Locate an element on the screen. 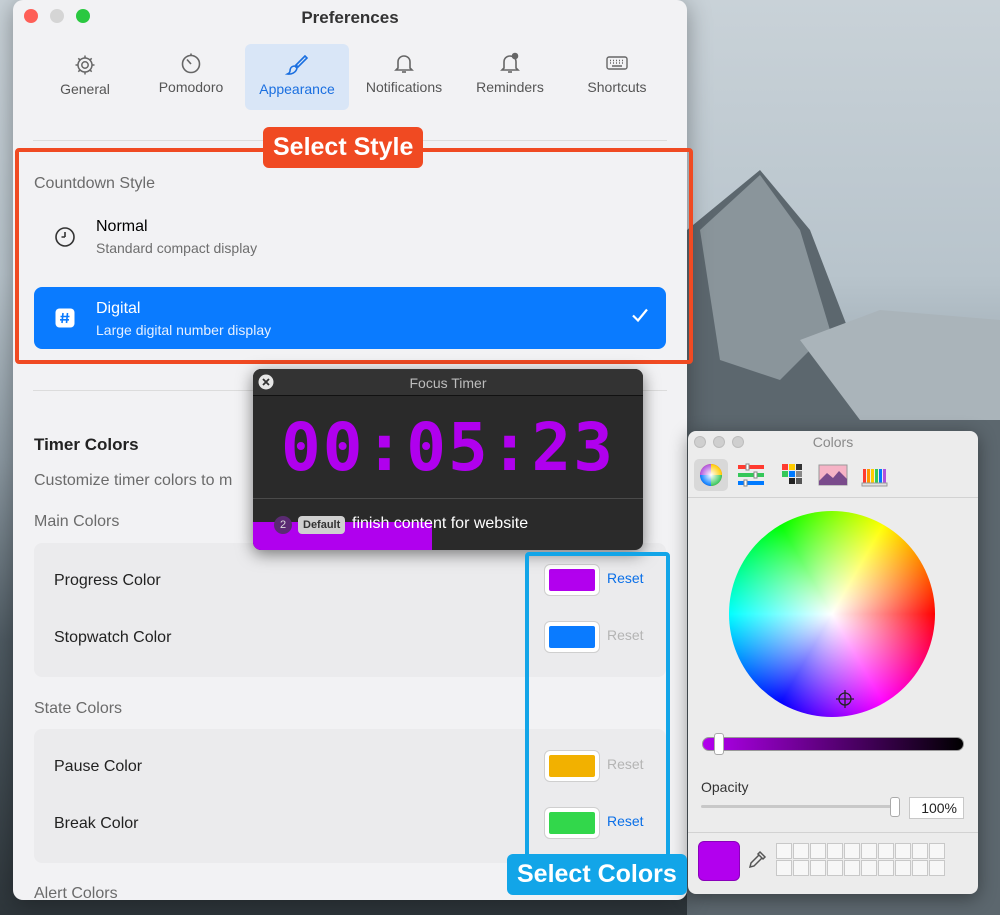 This screenshot has height=915, width=1000. colors-toolbar-divider is located at coordinates (833, 497).